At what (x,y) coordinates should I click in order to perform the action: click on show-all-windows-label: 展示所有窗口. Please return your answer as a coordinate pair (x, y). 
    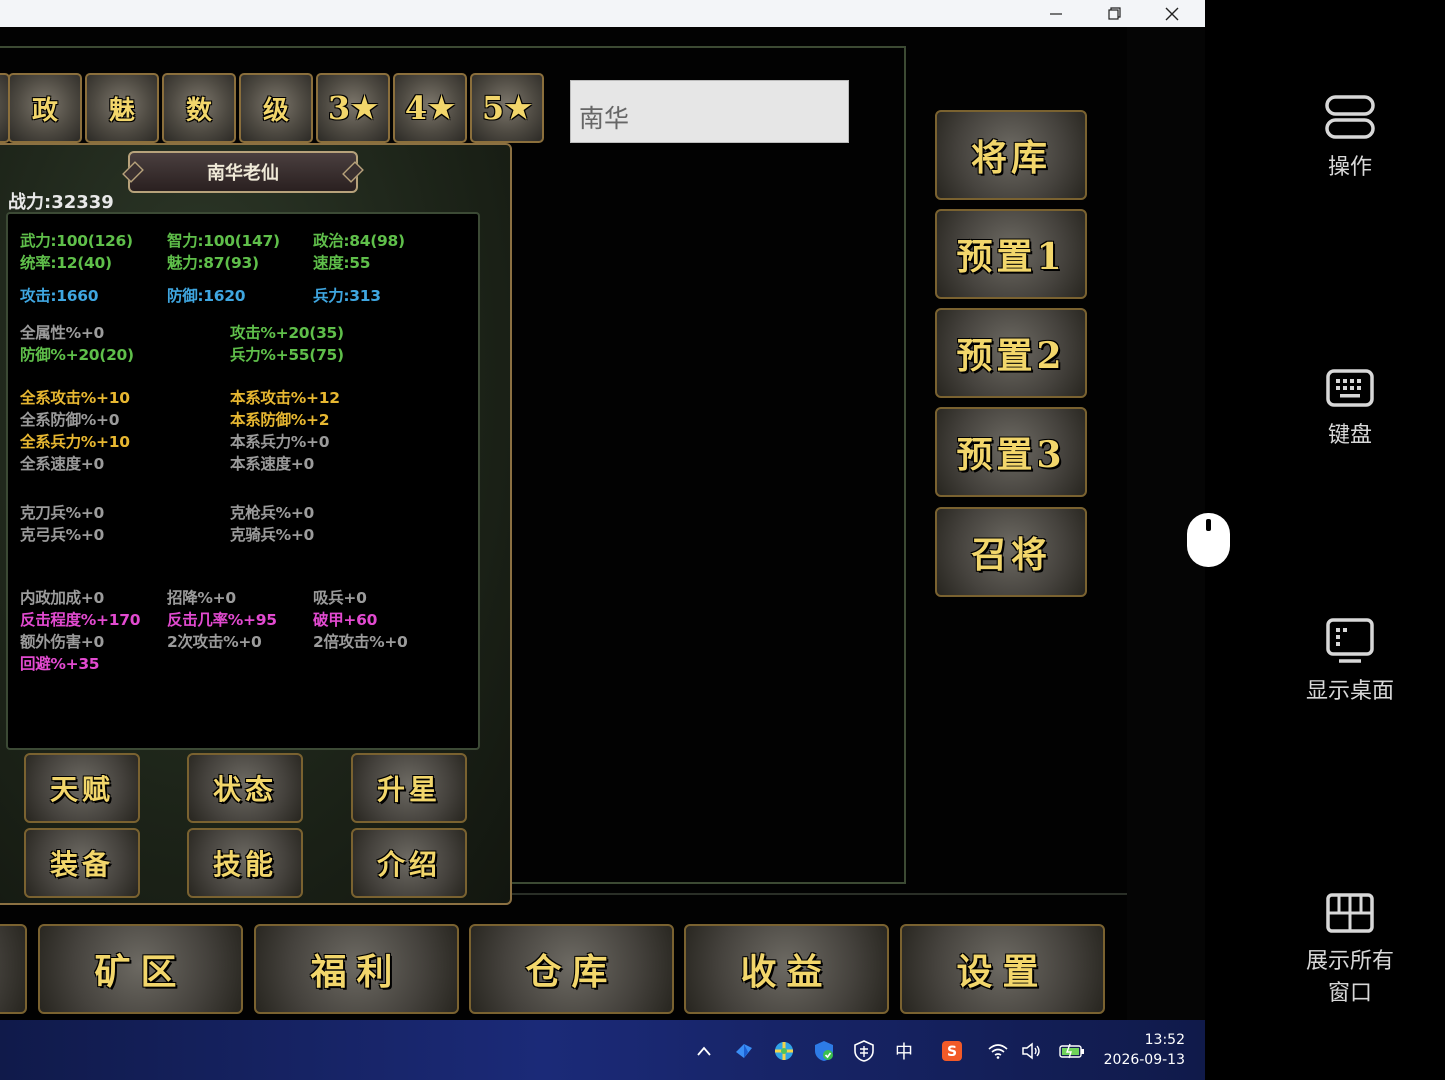
    Looking at the image, I should click on (1349, 977).